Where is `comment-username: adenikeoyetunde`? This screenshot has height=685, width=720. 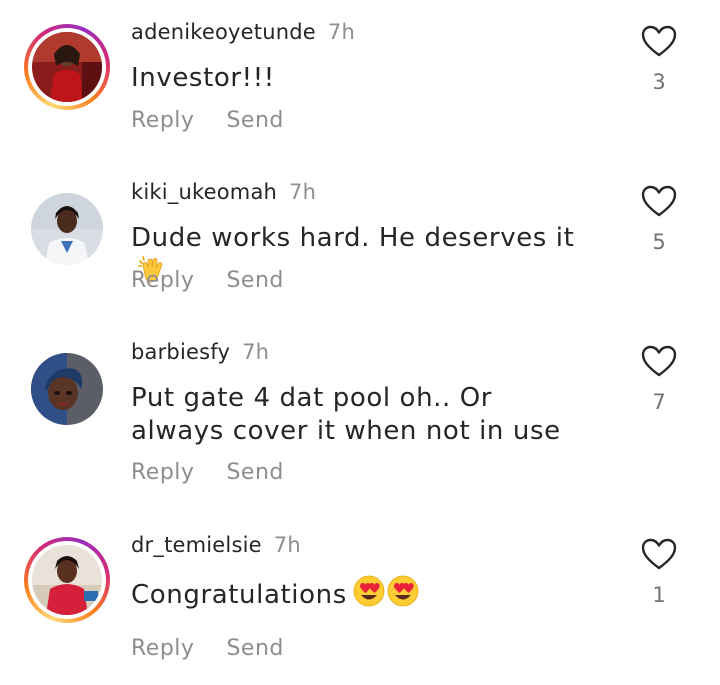 comment-username: adenikeoyetunde is located at coordinates (223, 32).